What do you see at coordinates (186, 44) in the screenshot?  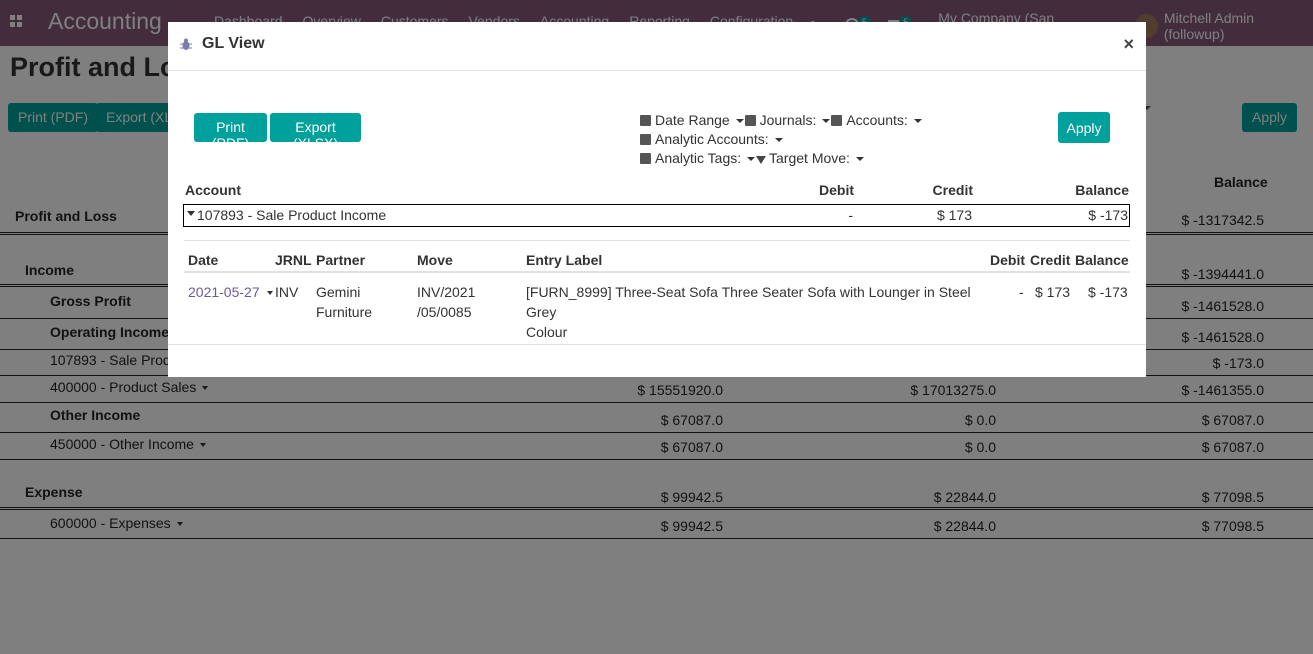 I see `bug-icon` at bounding box center [186, 44].